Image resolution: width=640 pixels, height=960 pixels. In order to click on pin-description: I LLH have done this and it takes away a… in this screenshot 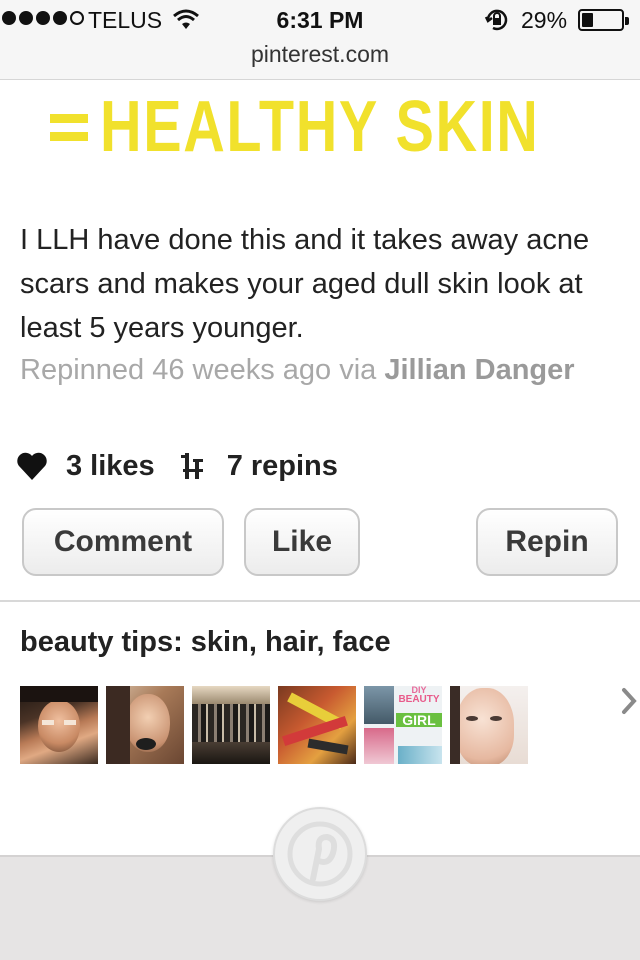, I will do `click(305, 284)`.